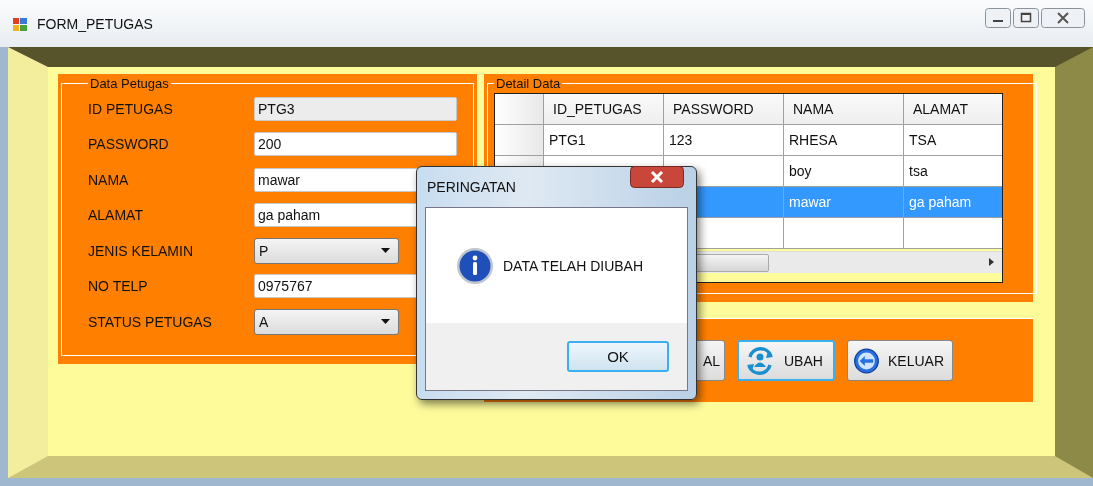 The image size is (1093, 486). What do you see at coordinates (760, 360) in the screenshot?
I see `refresh-user-icon` at bounding box center [760, 360].